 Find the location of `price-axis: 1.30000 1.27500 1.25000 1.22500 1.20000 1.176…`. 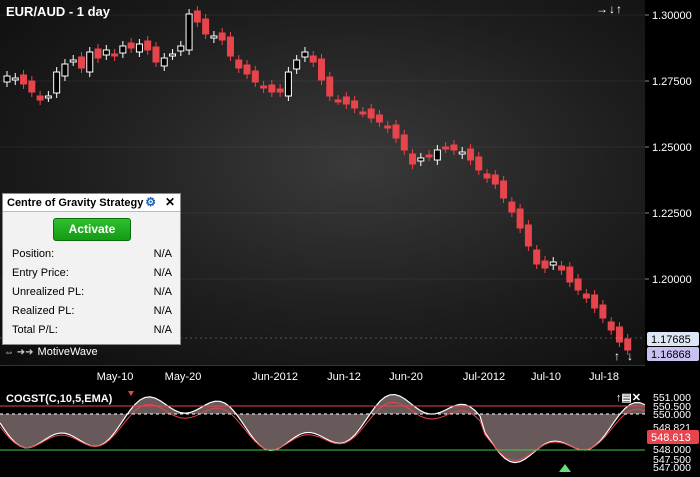

price-axis: 1.30000 1.27500 1.25000 1.22500 1.20000 1.176… is located at coordinates (672, 182).